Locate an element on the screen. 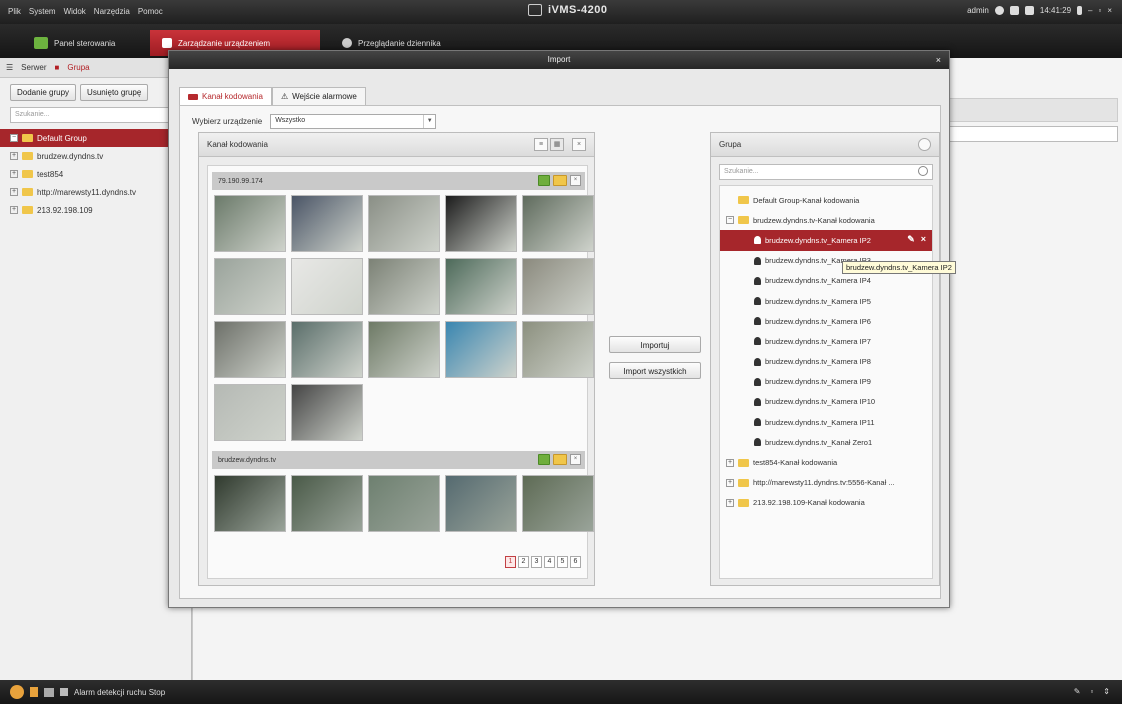 The width and height of the screenshot is (1122, 704). group-tree-folder-item: + test854-Kanał kodowania is located at coordinates (826, 462).